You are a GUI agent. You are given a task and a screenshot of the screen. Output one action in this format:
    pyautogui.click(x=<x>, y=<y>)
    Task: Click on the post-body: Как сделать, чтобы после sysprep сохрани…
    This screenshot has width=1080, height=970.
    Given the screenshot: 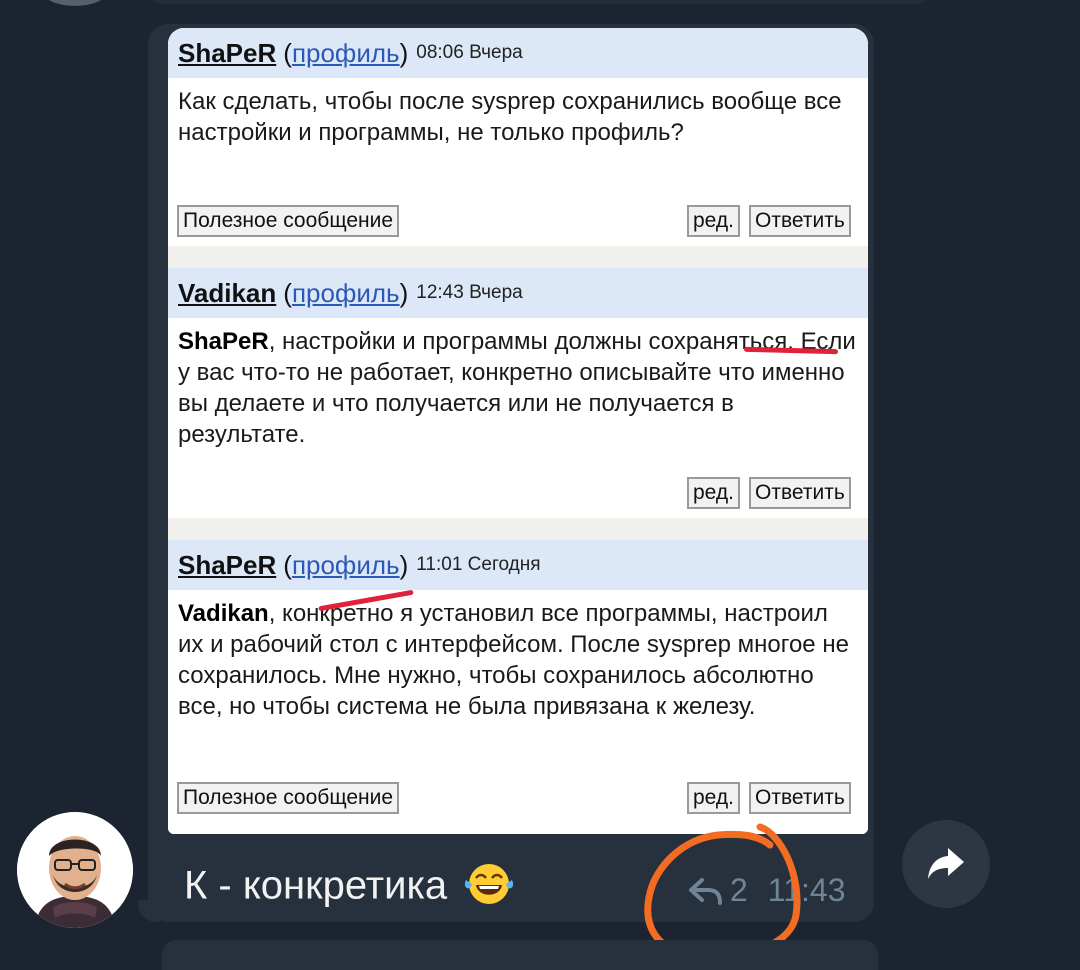 What is the action you would take?
    pyautogui.click(x=510, y=117)
    